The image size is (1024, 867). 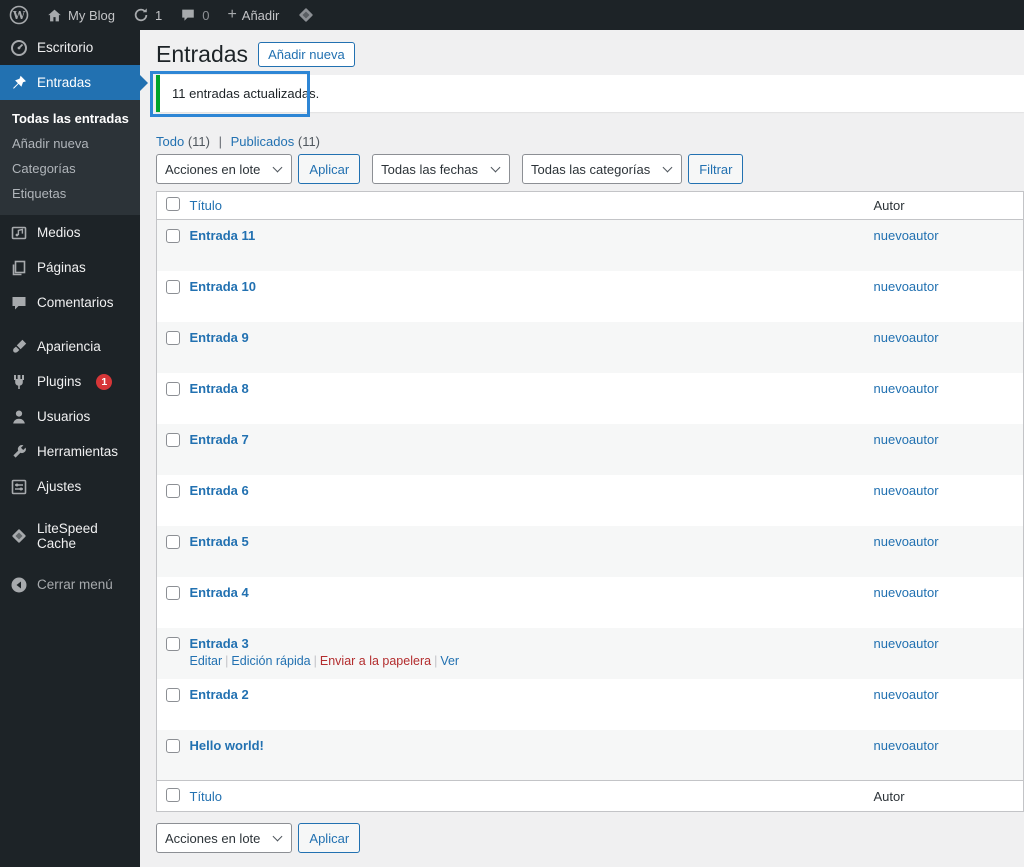 I want to click on sidebar-item-label: Páginas, so click(x=61, y=267).